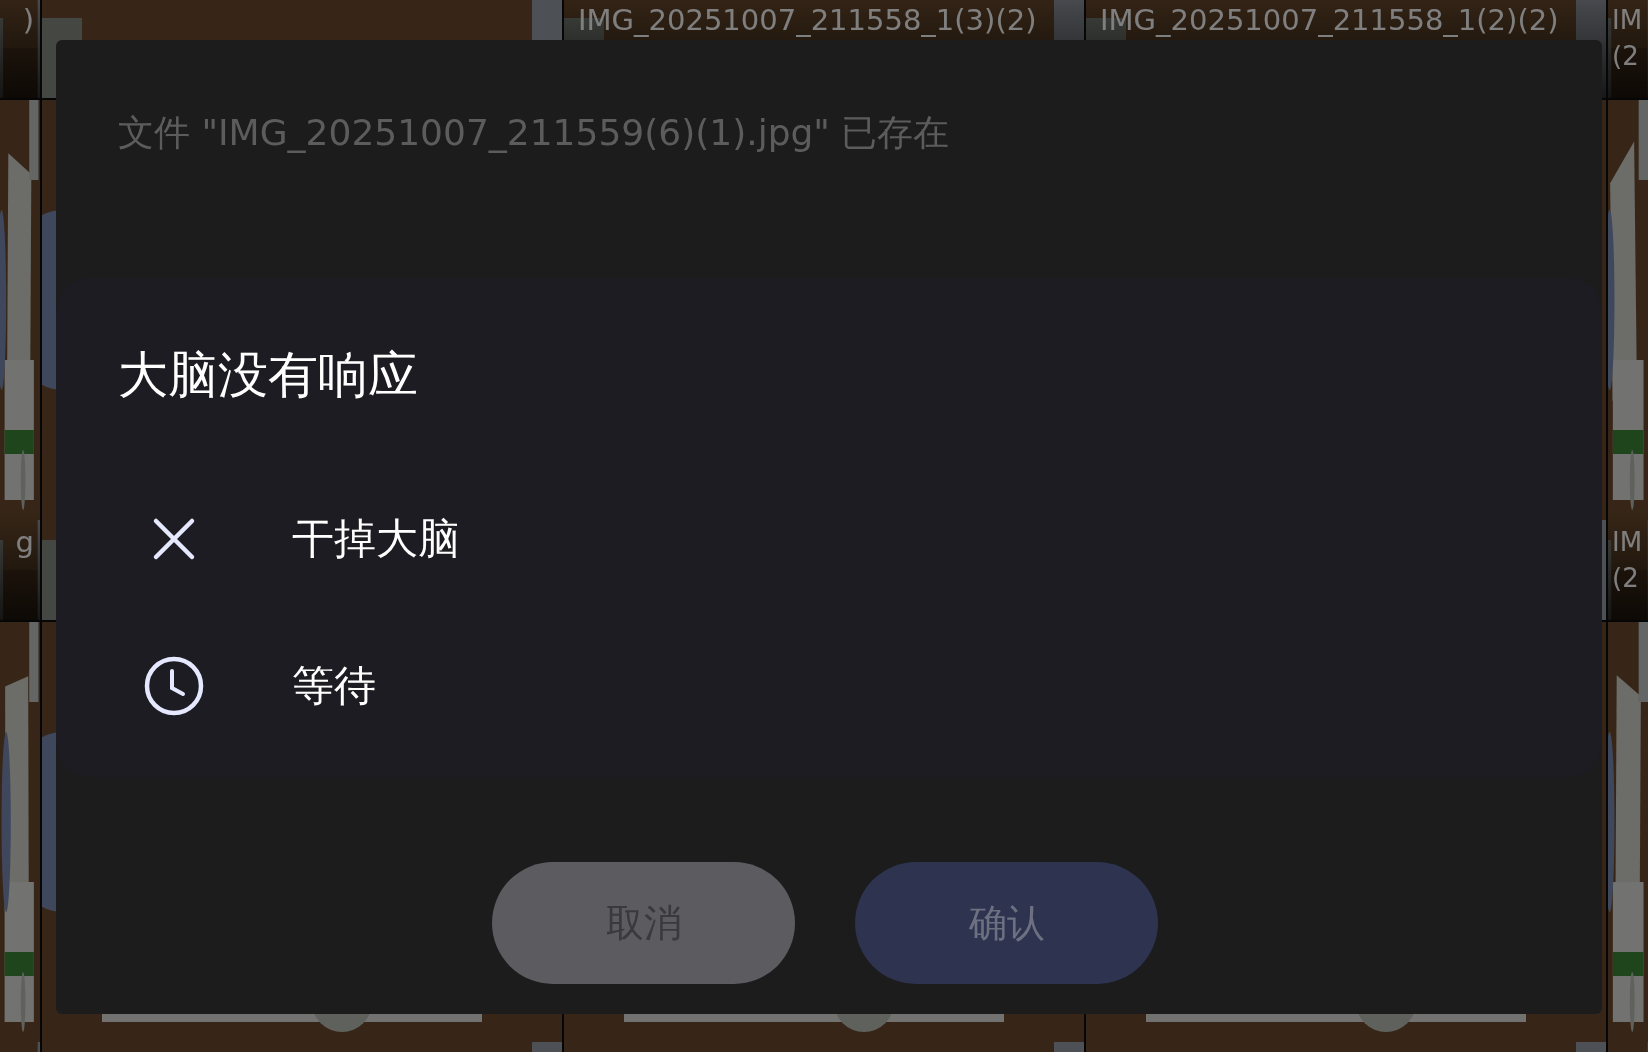  Describe the element at coordinates (28, 20) in the screenshot. I see `file-name: )` at that location.